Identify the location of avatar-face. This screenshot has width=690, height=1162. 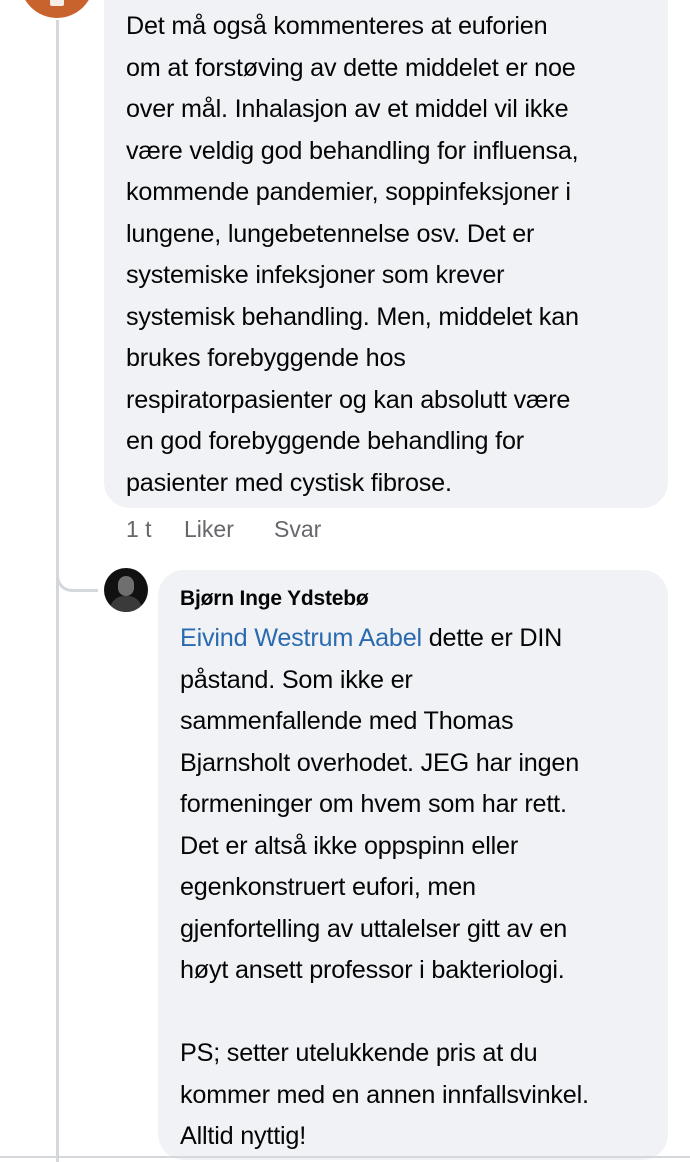
(126, 586).